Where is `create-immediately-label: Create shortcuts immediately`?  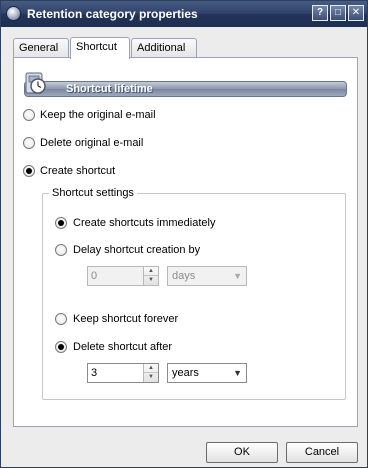
create-immediately-label: Create shortcuts immediately is located at coordinates (144, 223).